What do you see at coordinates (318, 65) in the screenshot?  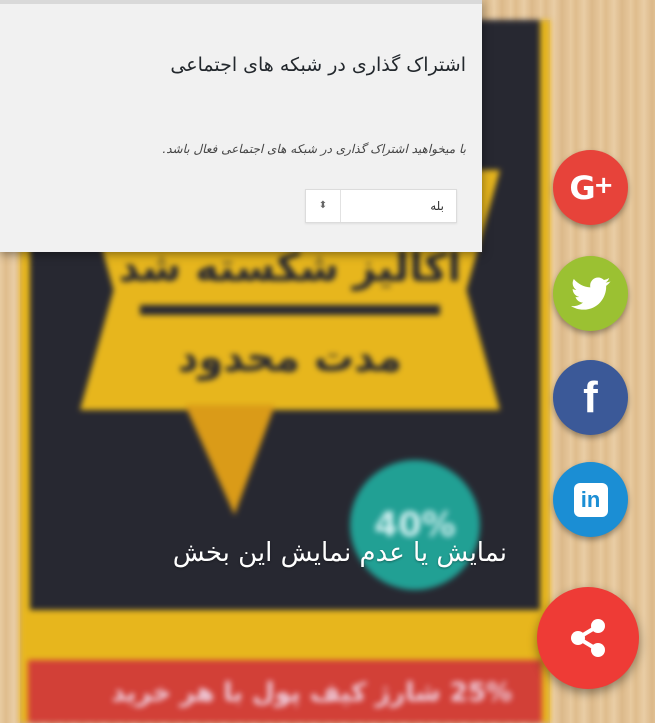 I see `panel-title: اشتراک گذاری در شبکه های اجتماعی` at bounding box center [318, 65].